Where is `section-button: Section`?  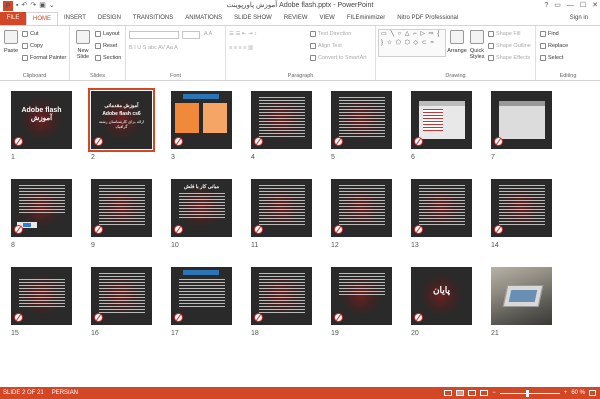 section-button: Section is located at coordinates (108, 58).